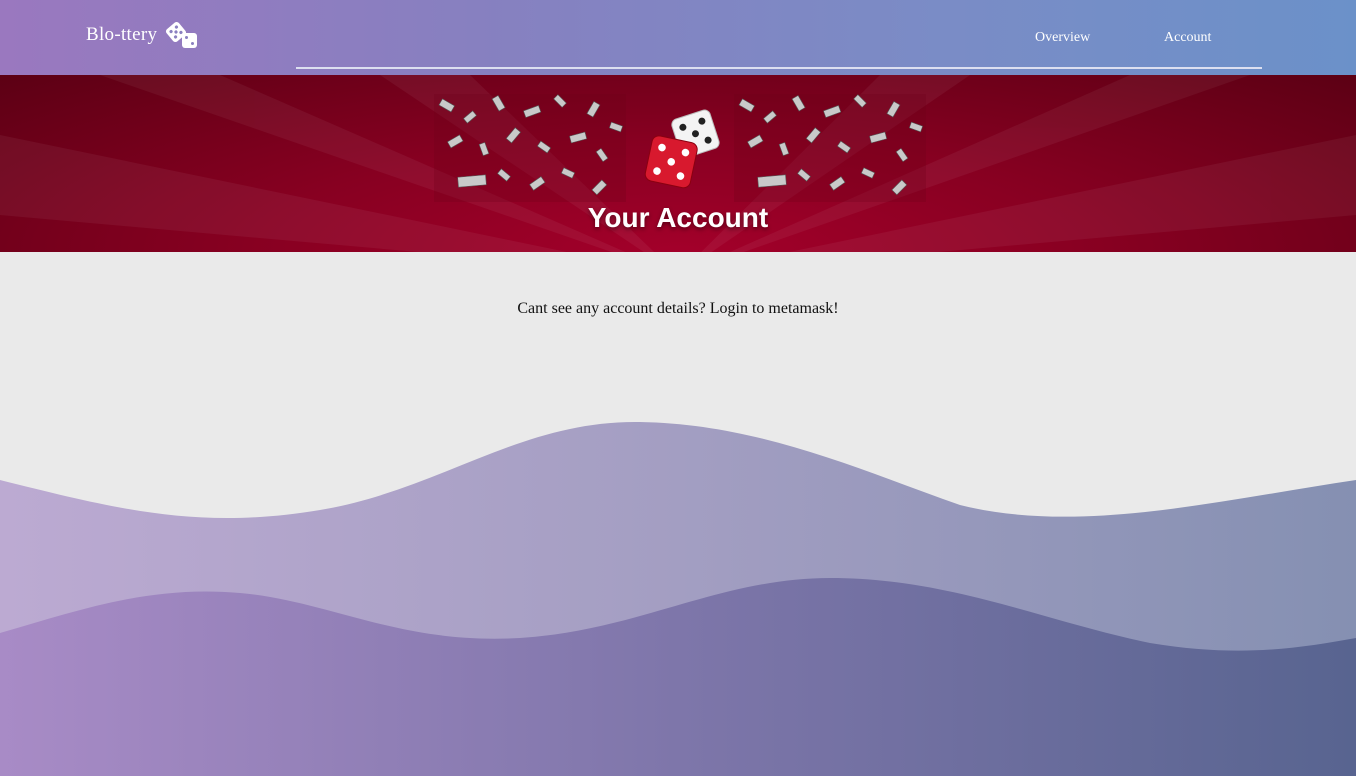  Describe the element at coordinates (678, 37) in the screenshot. I see `top-navbar: Blo-ttery Overview Account` at that location.